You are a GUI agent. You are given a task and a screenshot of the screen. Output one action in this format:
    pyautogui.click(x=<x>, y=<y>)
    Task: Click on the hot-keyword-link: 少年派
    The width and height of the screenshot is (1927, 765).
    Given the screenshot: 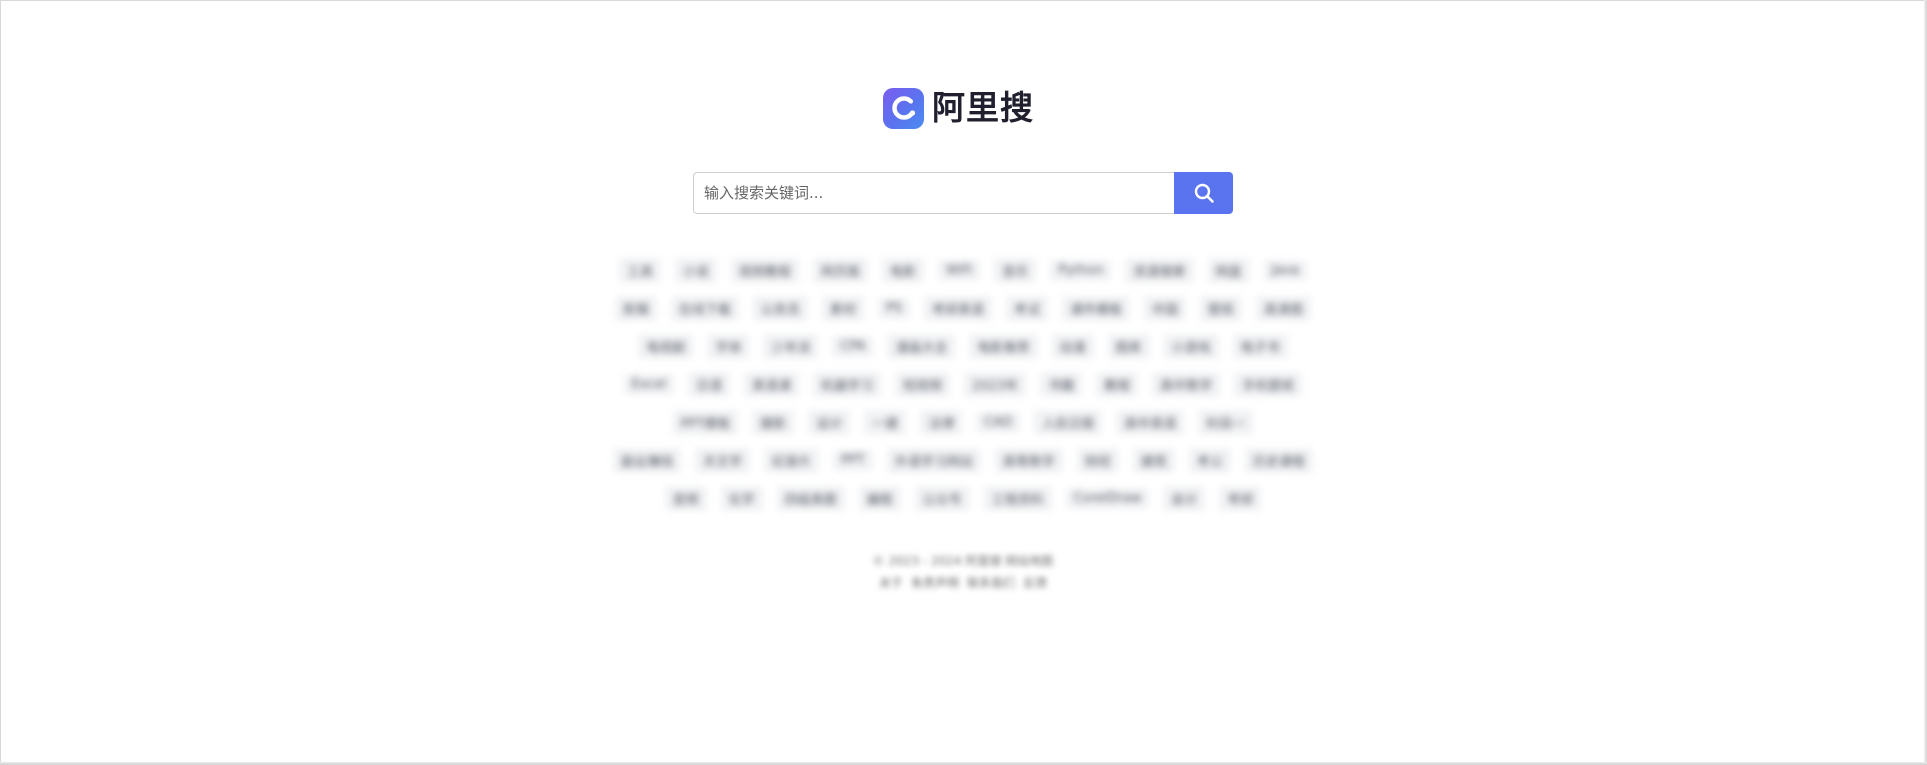 What is the action you would take?
    pyautogui.click(x=791, y=346)
    